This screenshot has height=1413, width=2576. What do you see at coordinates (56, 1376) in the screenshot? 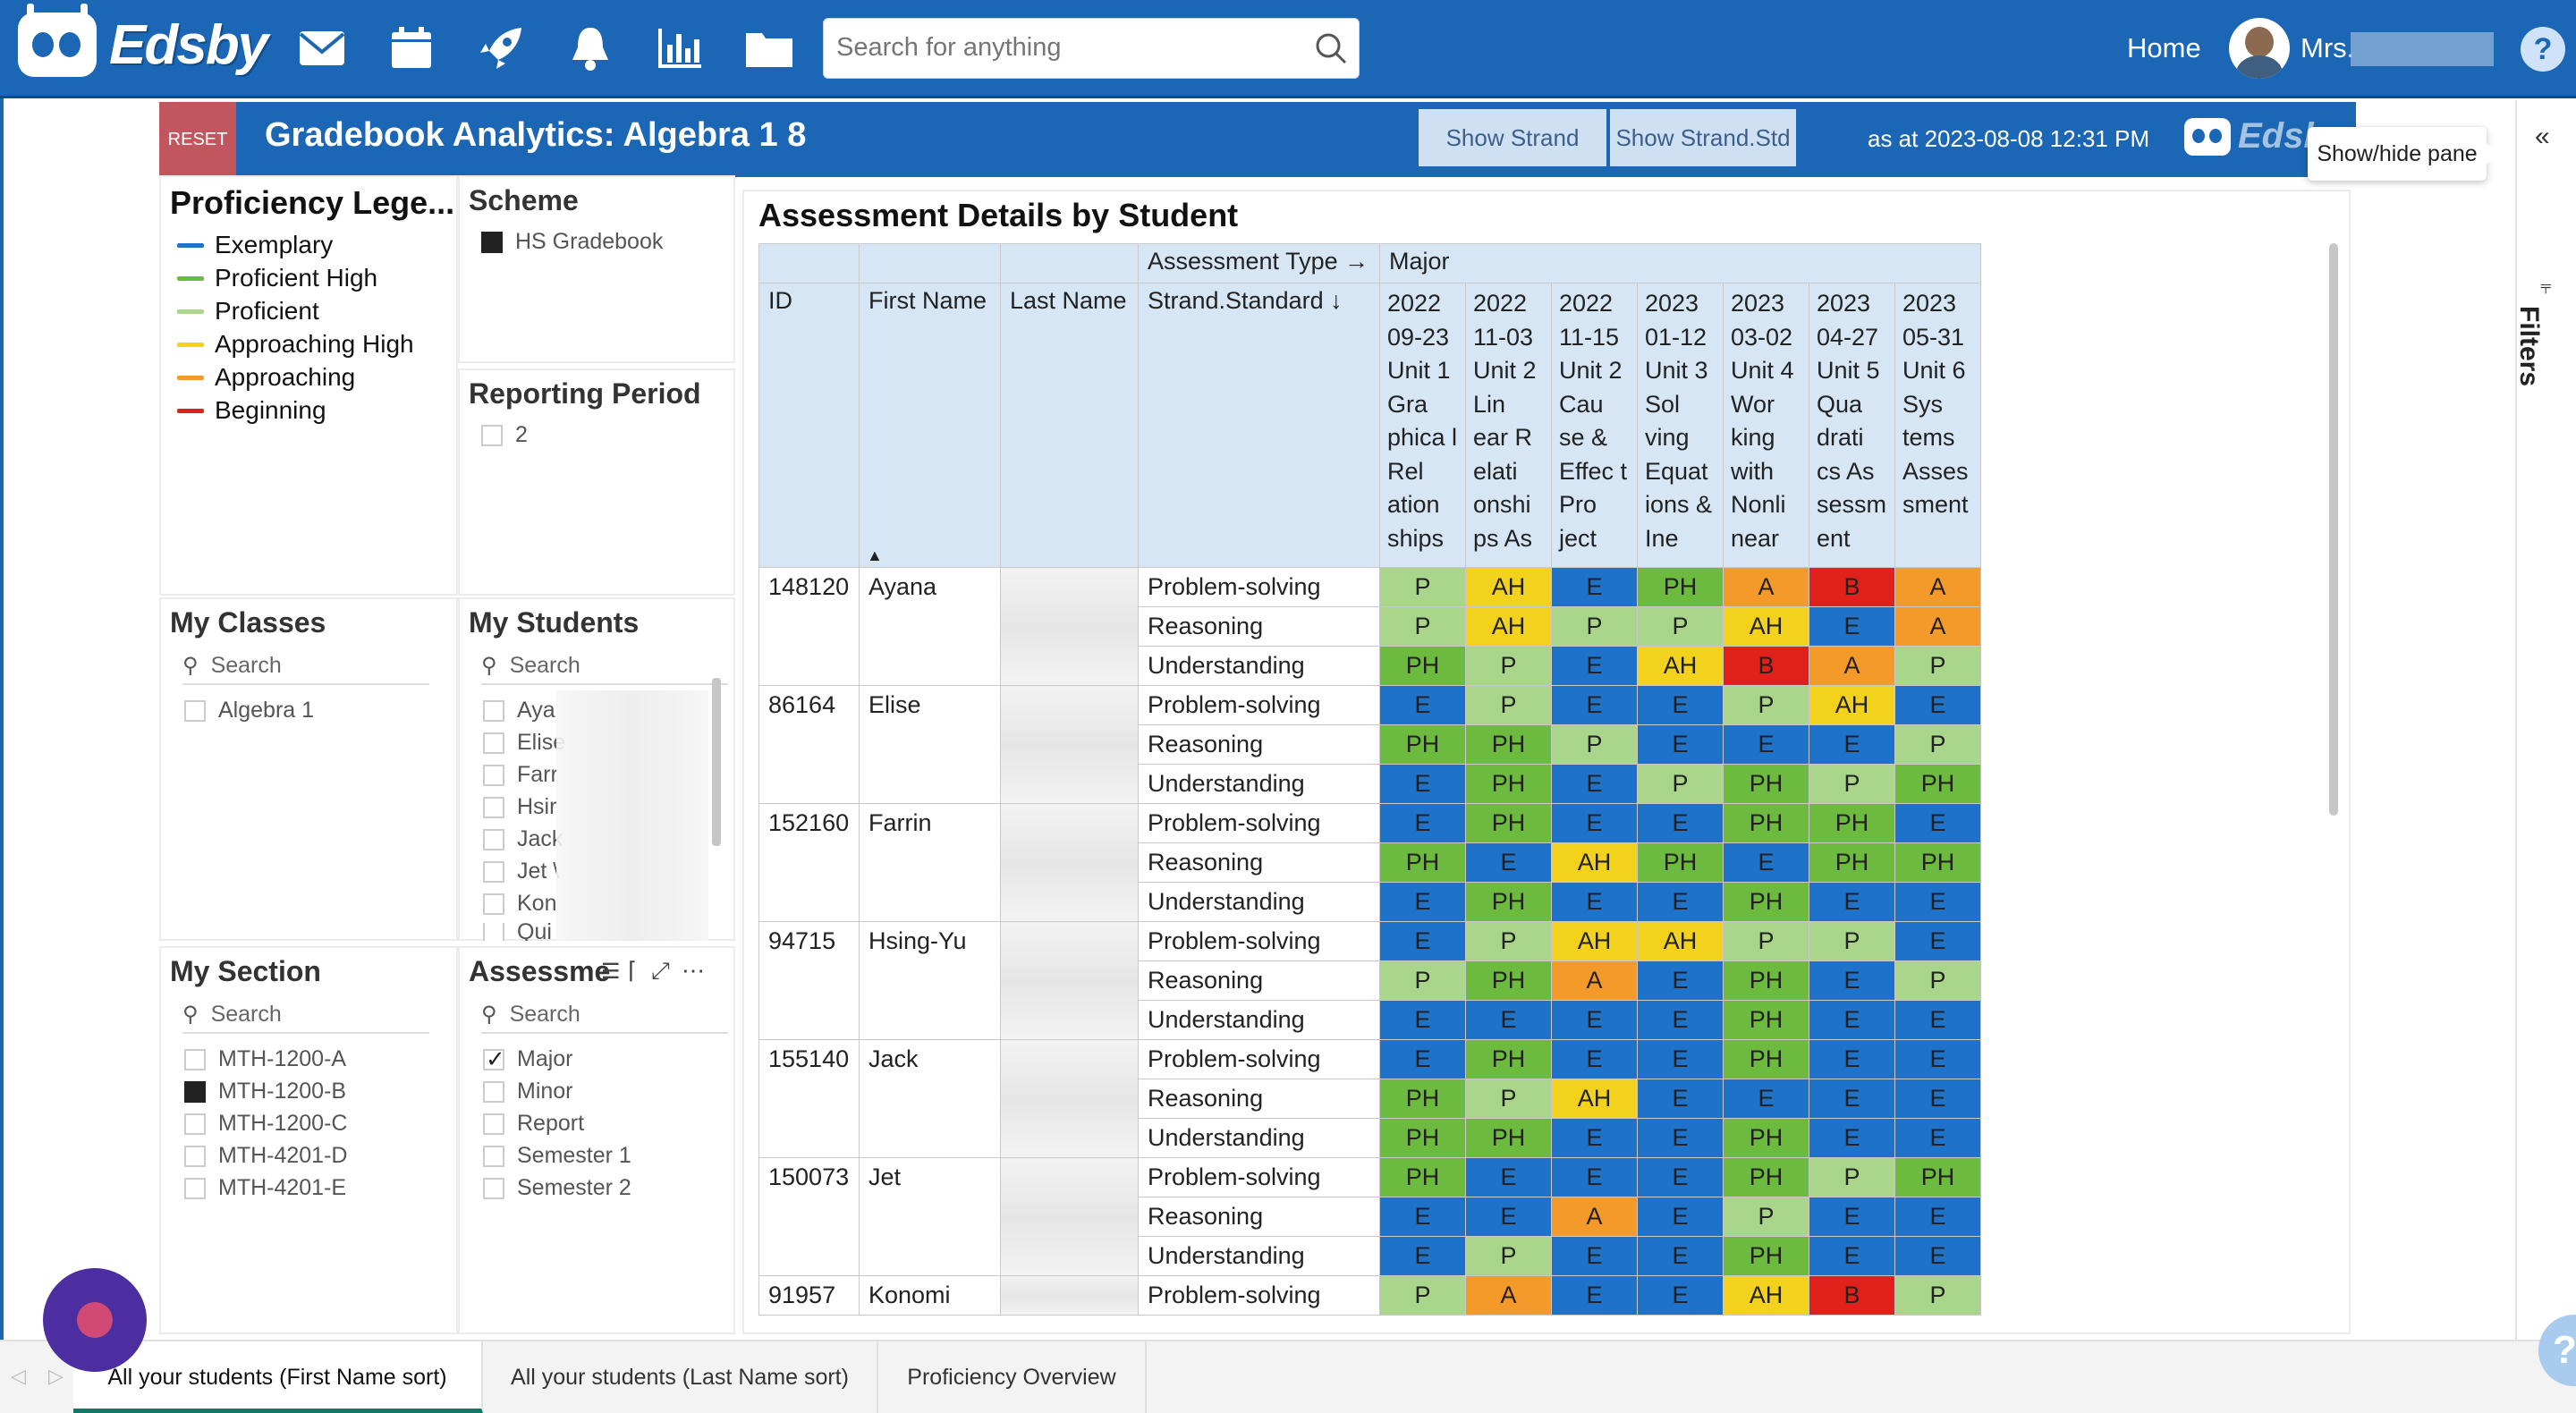
I see `tab-next-icon: ▷` at bounding box center [56, 1376].